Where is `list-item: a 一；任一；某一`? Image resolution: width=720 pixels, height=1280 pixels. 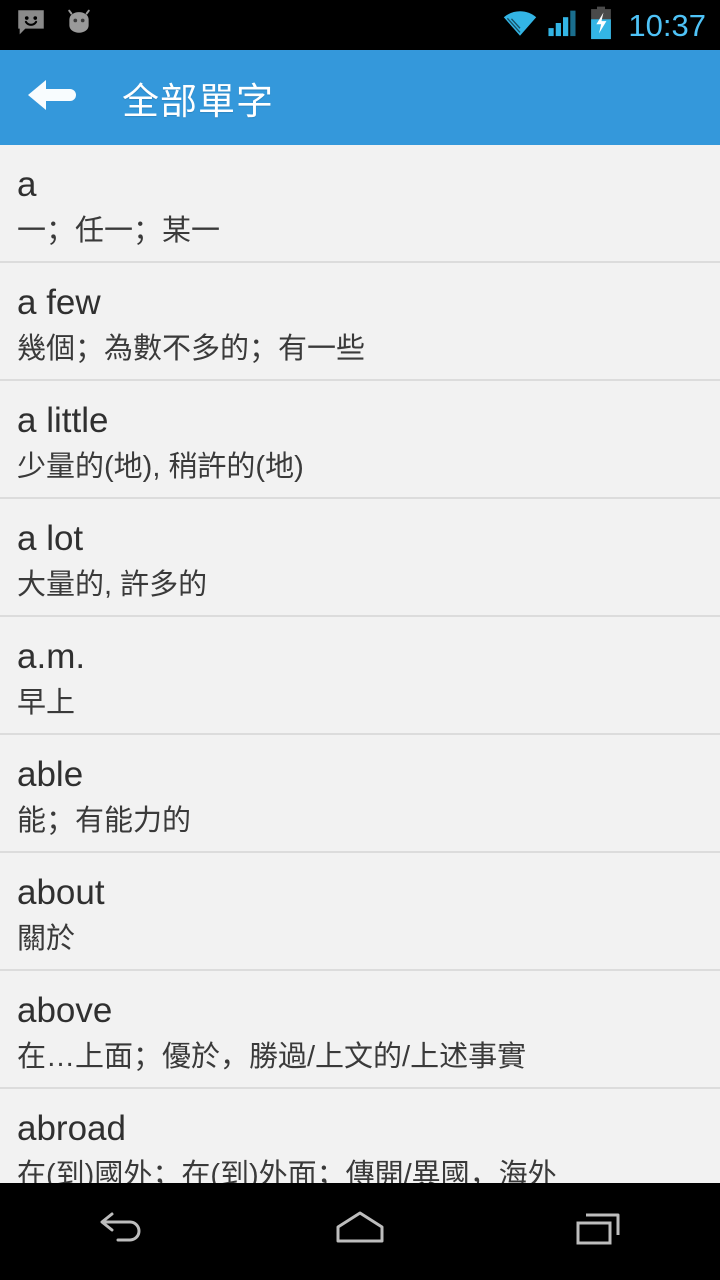
list-item: a 一；任一；某一 is located at coordinates (360, 204).